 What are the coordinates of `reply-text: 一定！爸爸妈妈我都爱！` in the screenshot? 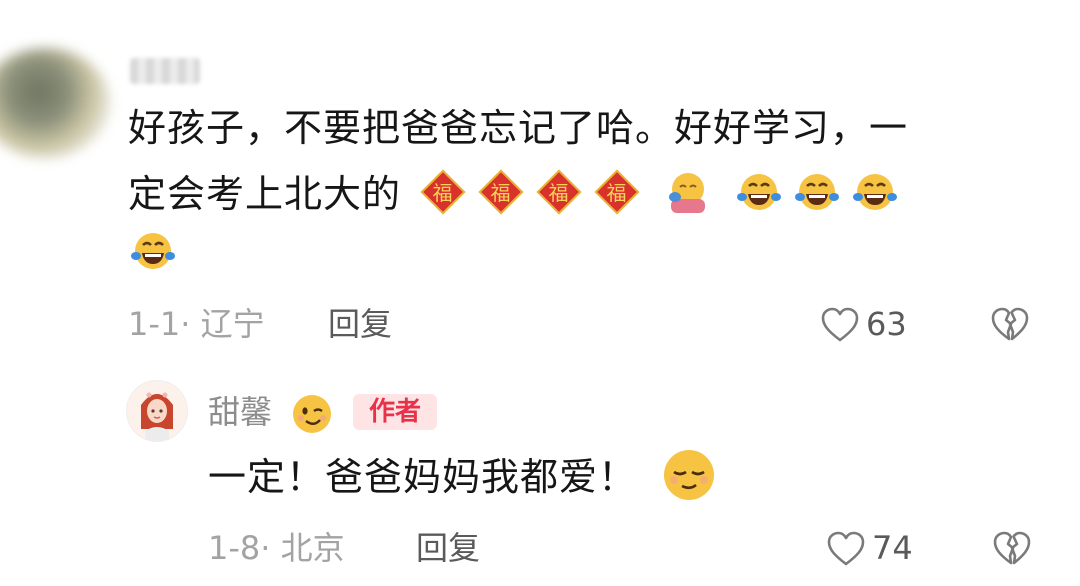 It's located at (423, 477).